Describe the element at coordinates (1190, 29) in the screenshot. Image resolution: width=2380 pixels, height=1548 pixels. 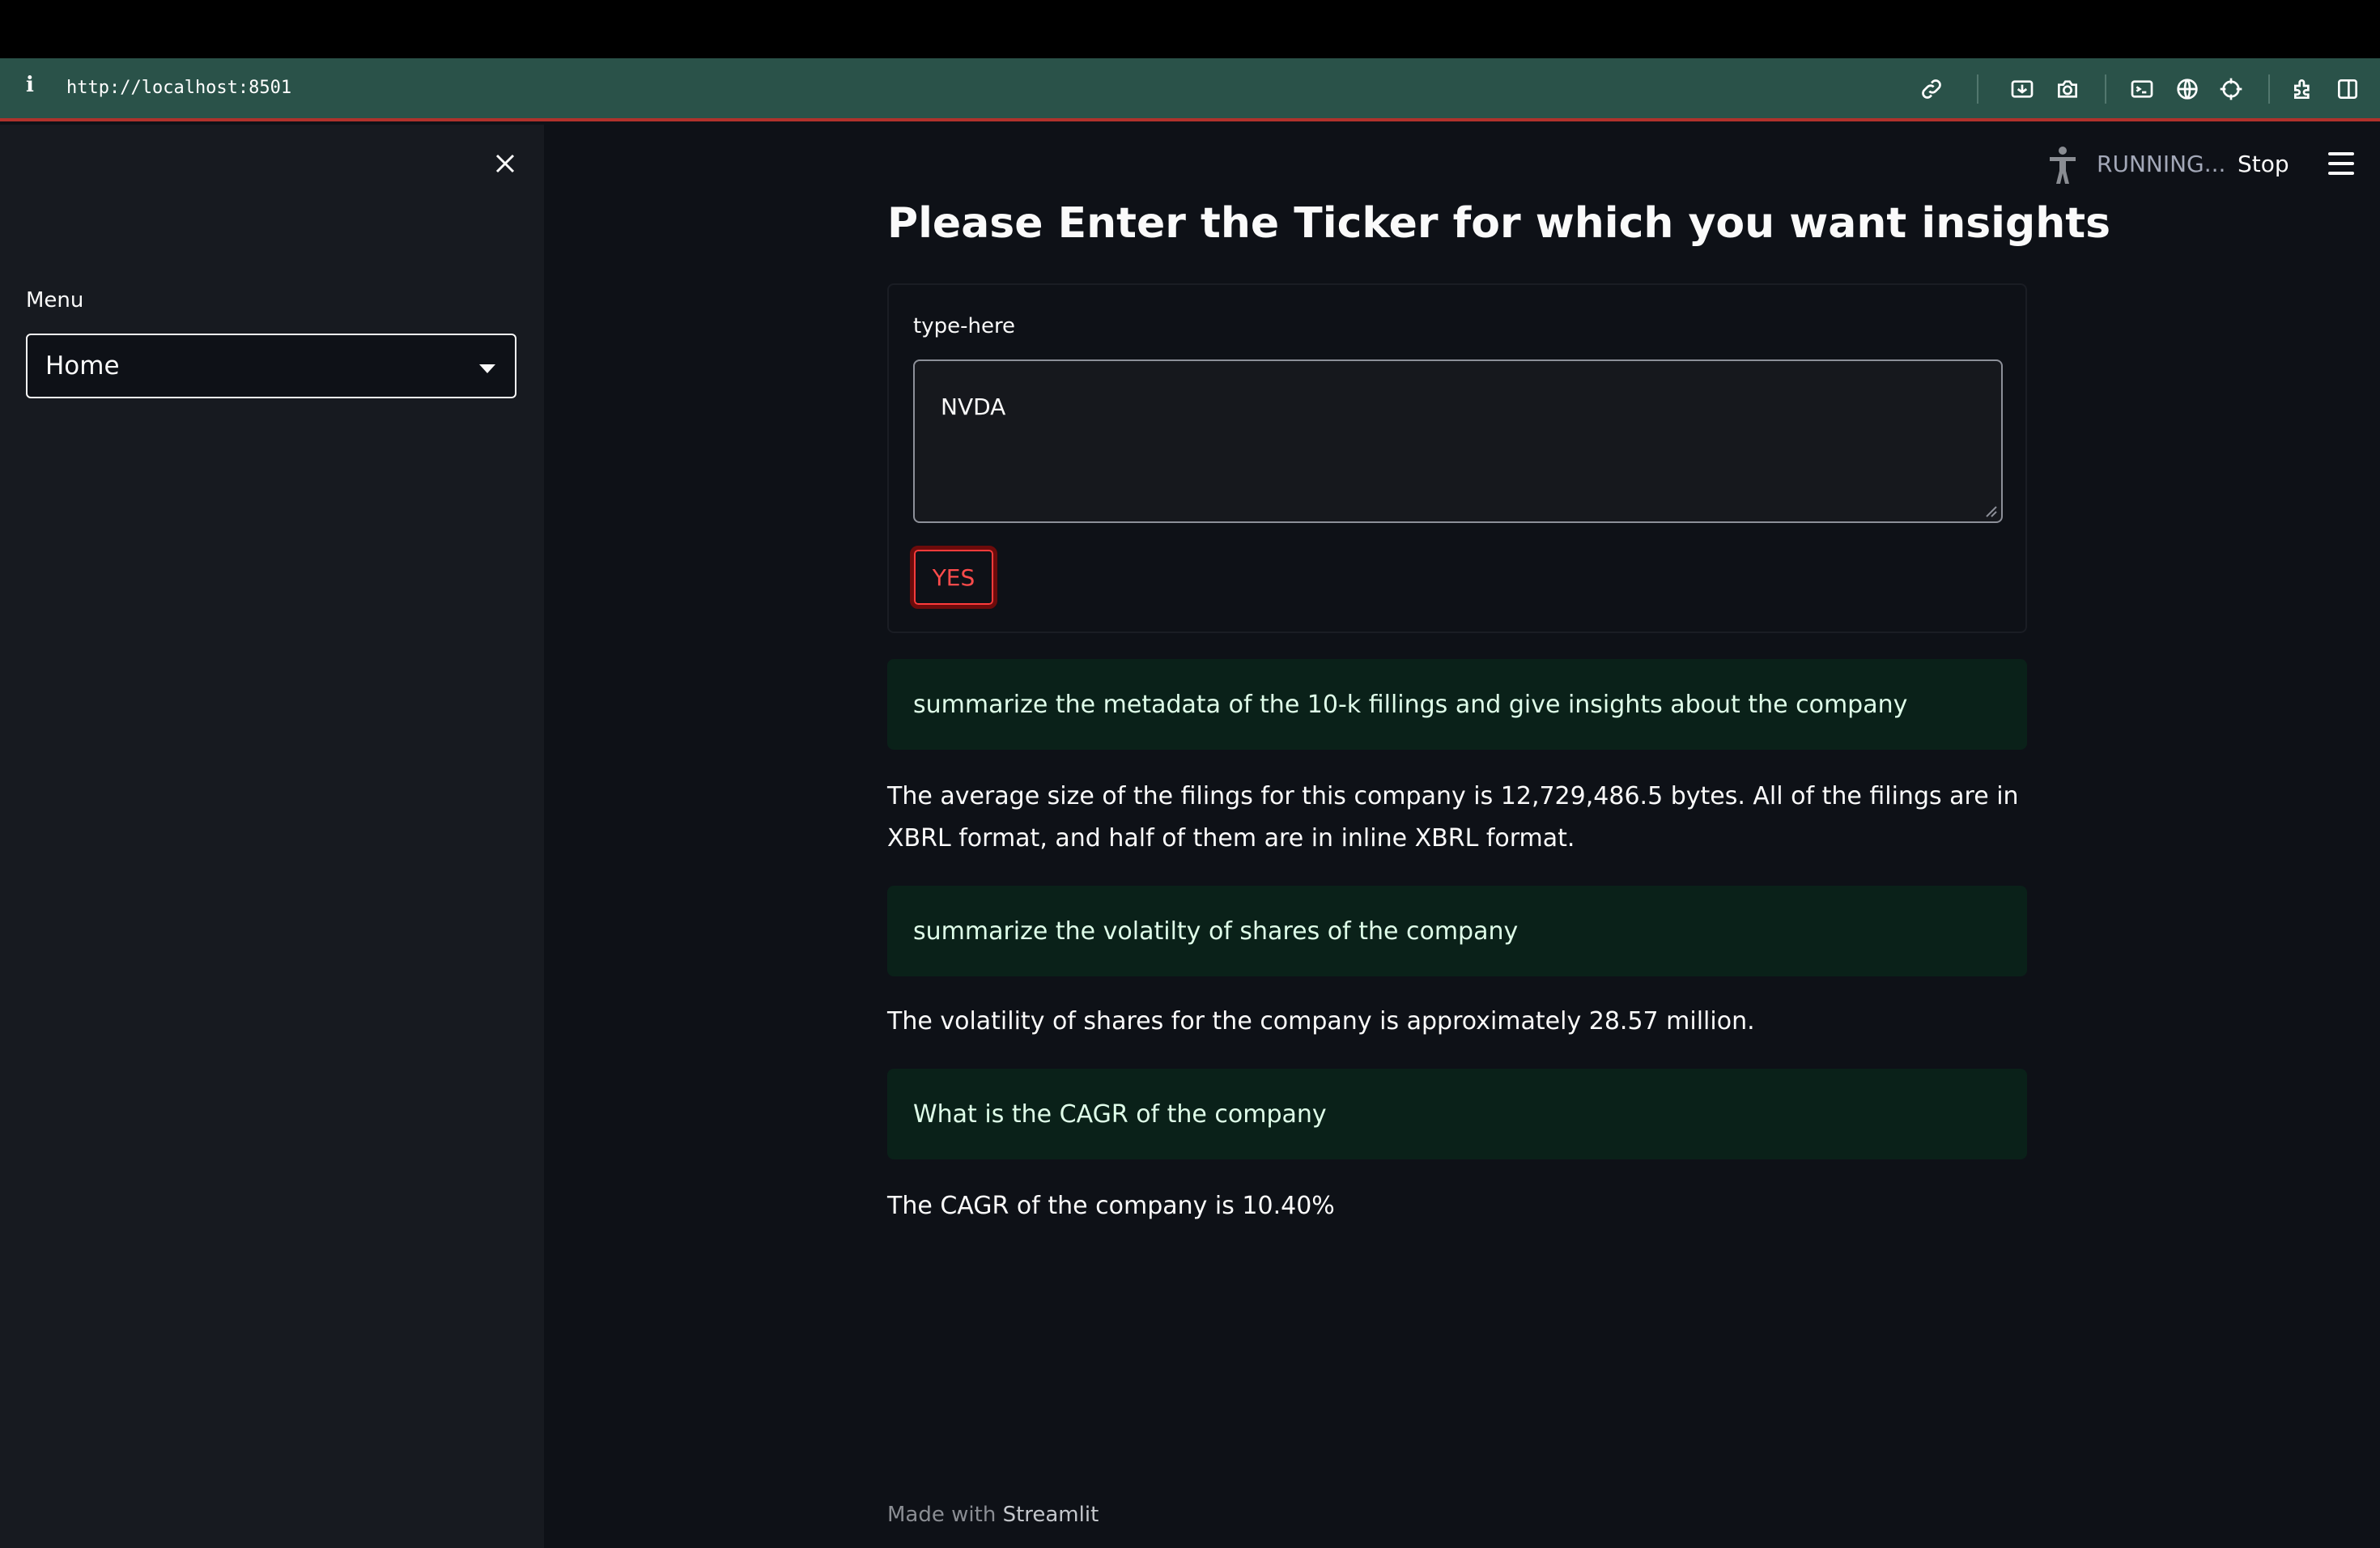
I see `window-top-bar` at that location.